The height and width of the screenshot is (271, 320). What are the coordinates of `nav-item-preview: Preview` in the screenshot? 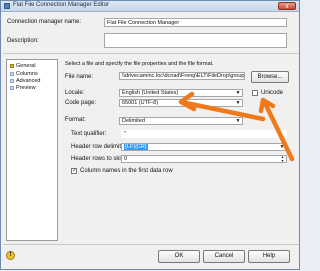 It's located at (23, 88).